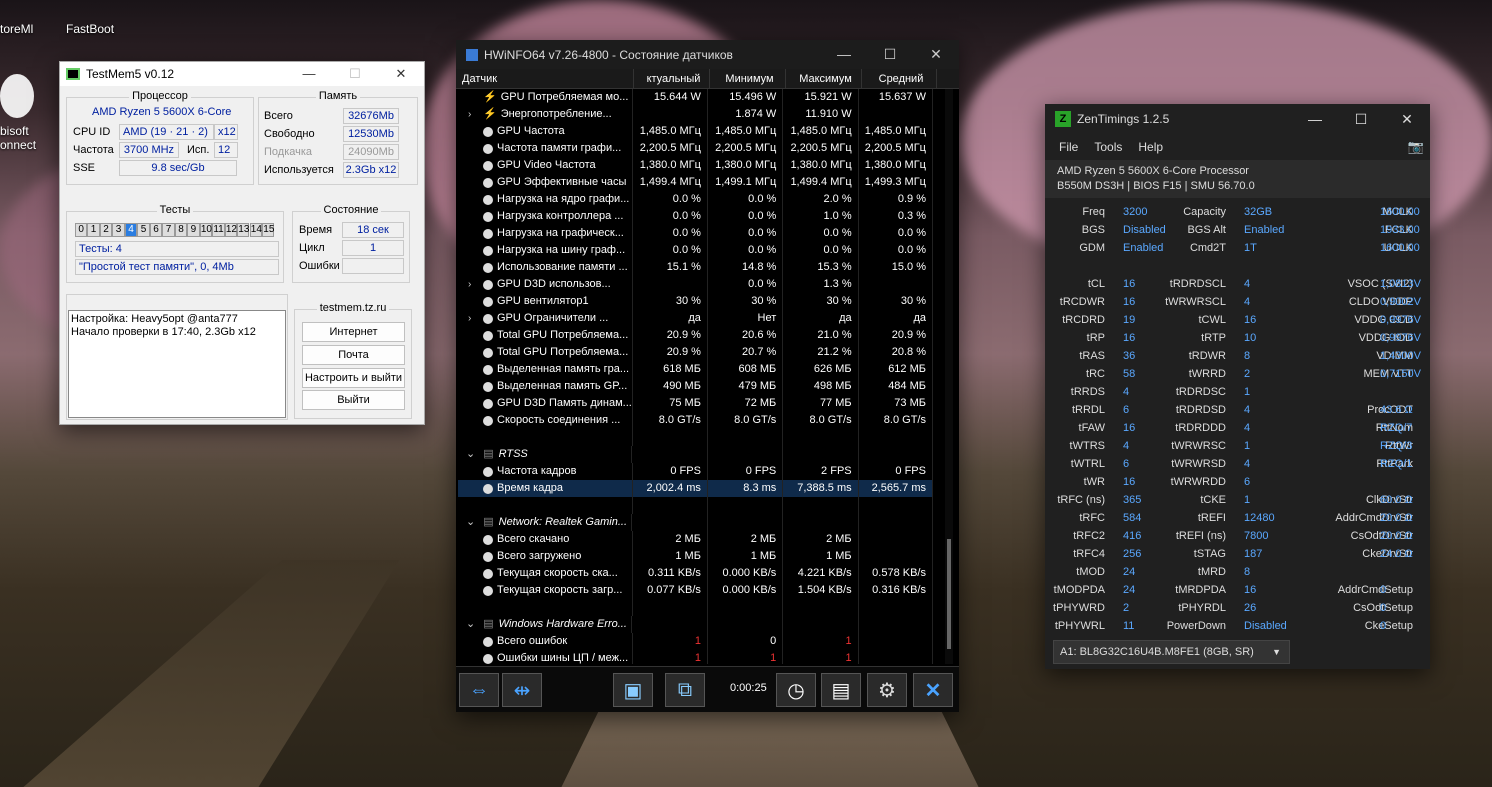  Describe the element at coordinates (178, 168) in the screenshot. I see `sse-value: 9.8 sec/Gb` at that location.